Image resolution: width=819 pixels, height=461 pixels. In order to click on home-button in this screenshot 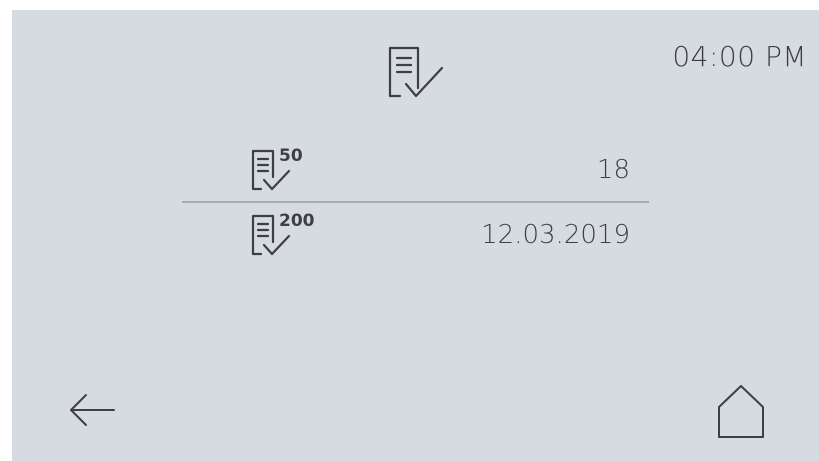, I will do `click(741, 411)`.